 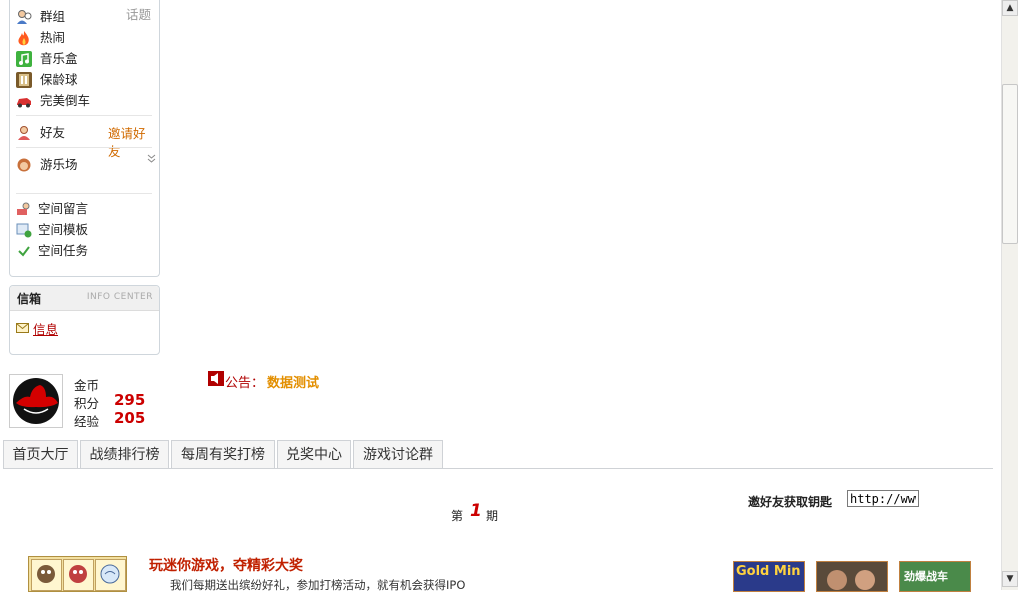 I want to click on game-title: Gold Min, so click(x=768, y=571).